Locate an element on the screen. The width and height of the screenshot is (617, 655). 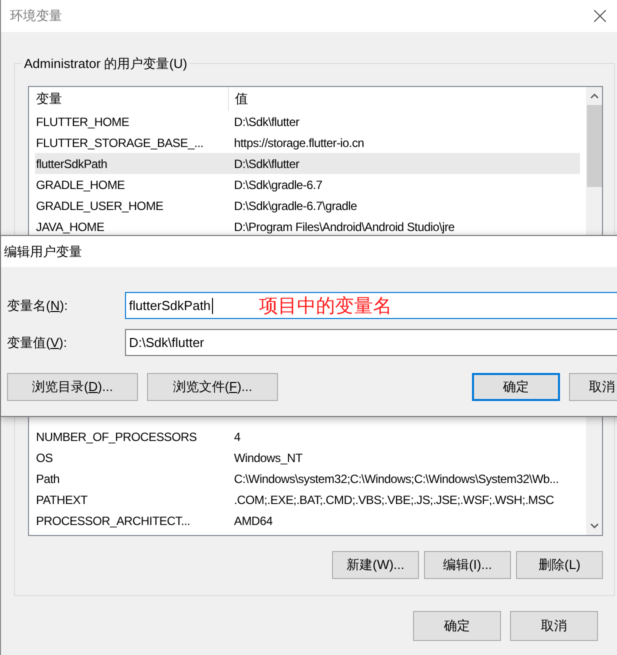
field-label: 变量值(V): is located at coordinates (37, 343).